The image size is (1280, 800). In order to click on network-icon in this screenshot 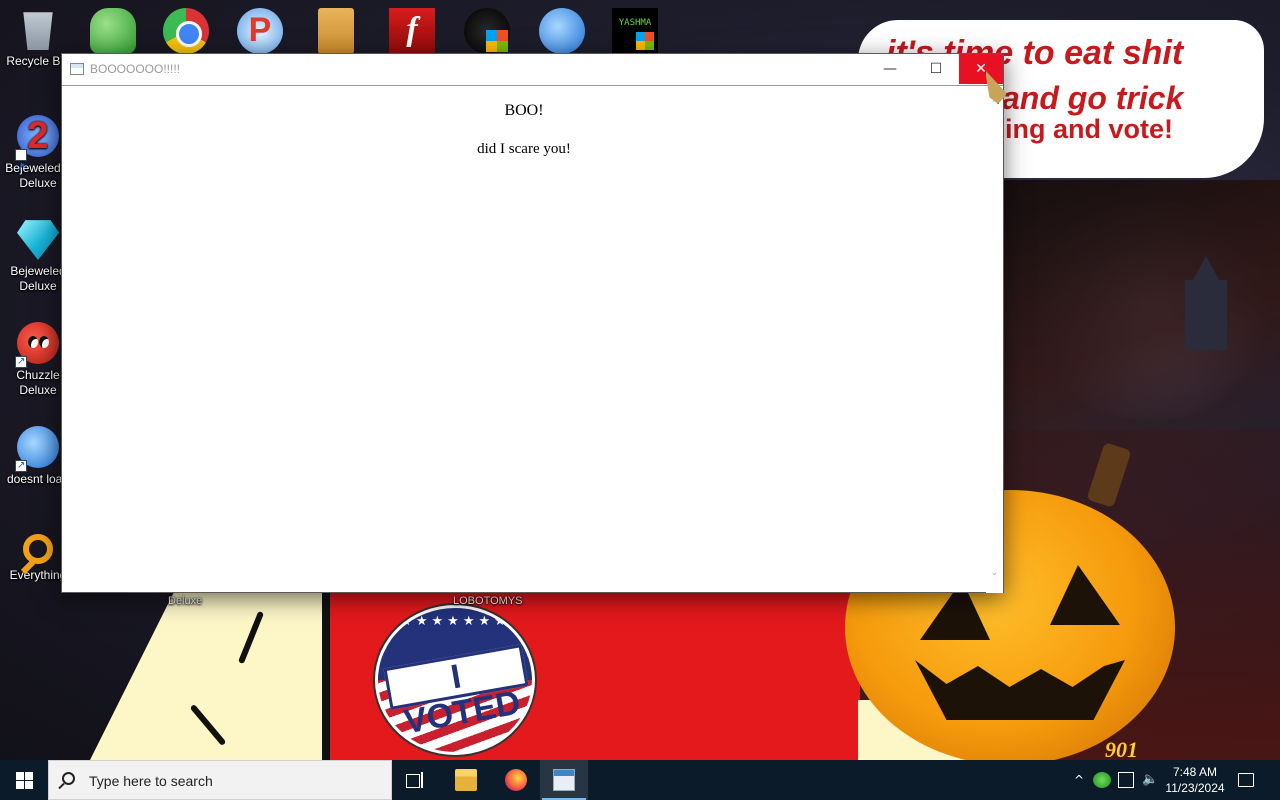, I will do `click(1126, 780)`.